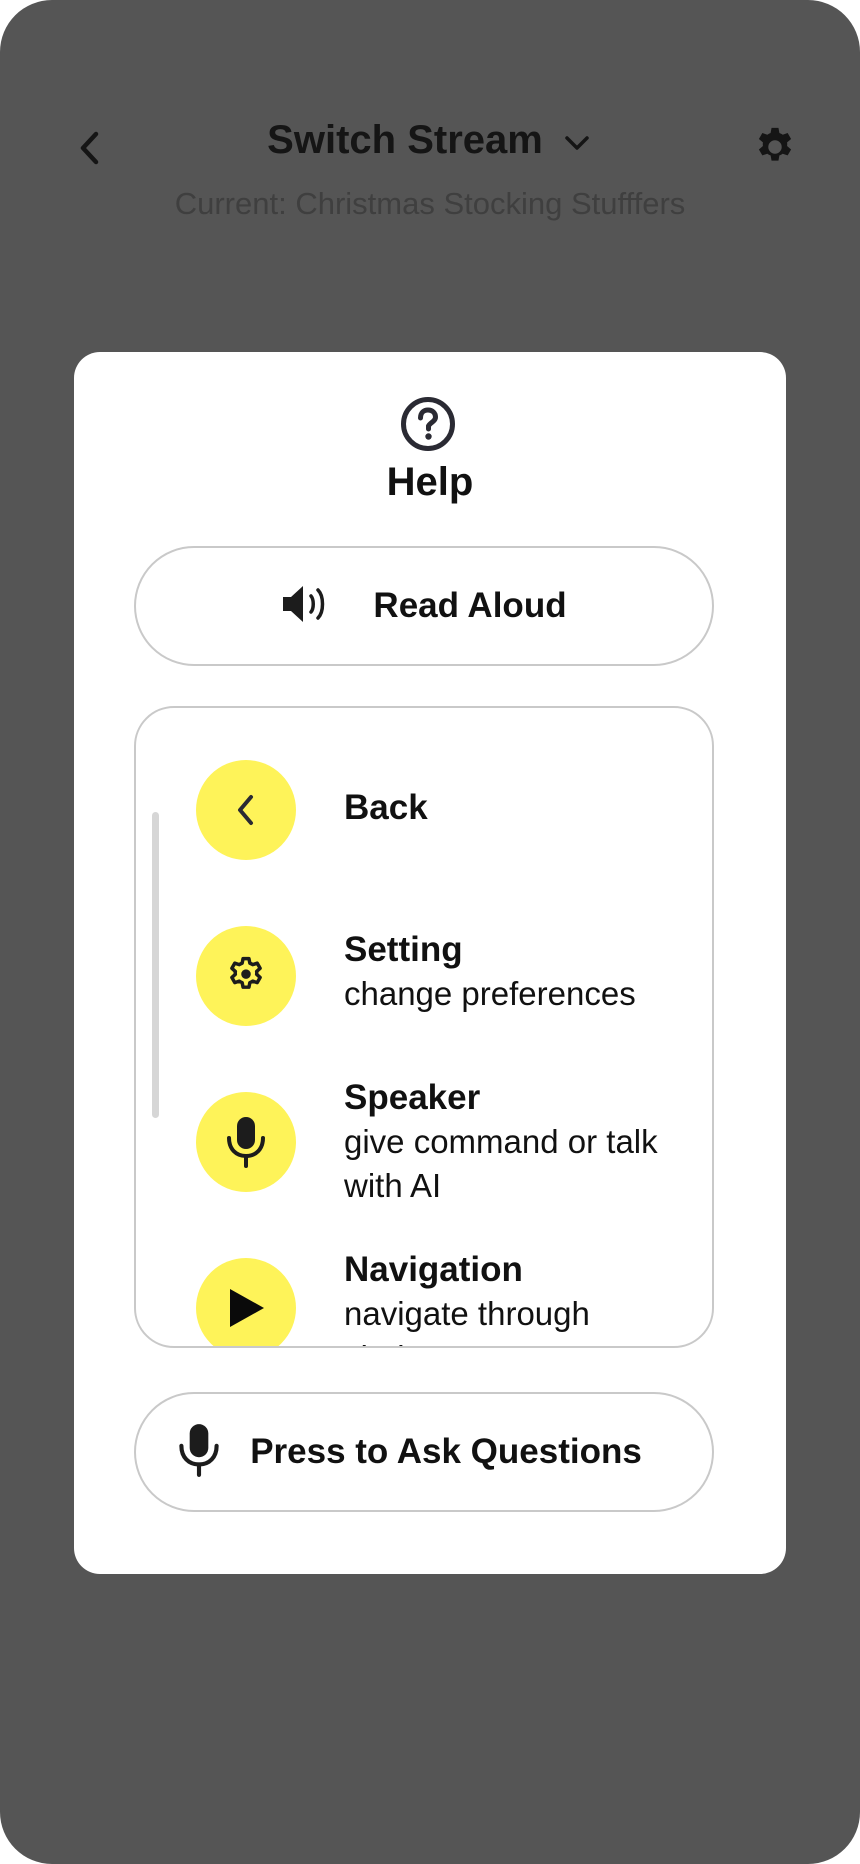 The image size is (860, 1864). I want to click on chevron-down-icon, so click(577, 143).